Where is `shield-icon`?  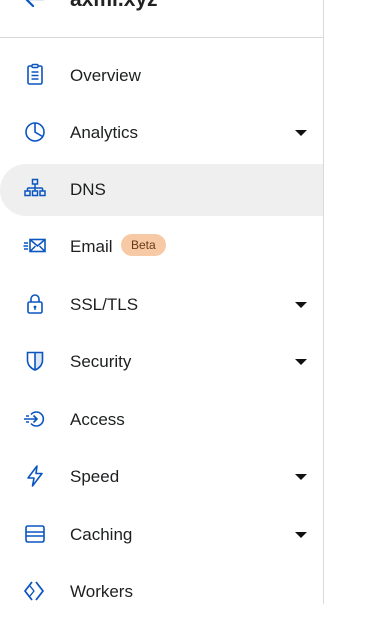
shield-icon is located at coordinates (35, 361).